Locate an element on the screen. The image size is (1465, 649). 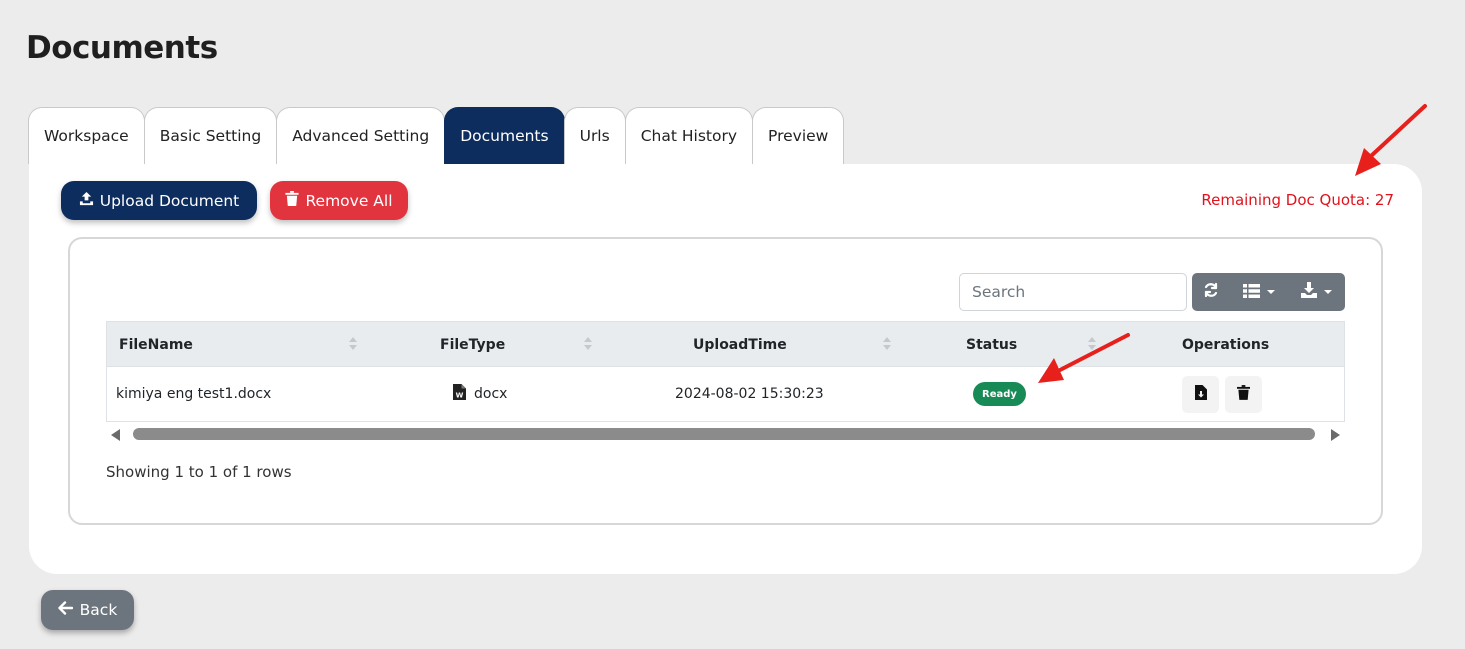
tab-basic-setting: Basic Setting is located at coordinates (210, 135).